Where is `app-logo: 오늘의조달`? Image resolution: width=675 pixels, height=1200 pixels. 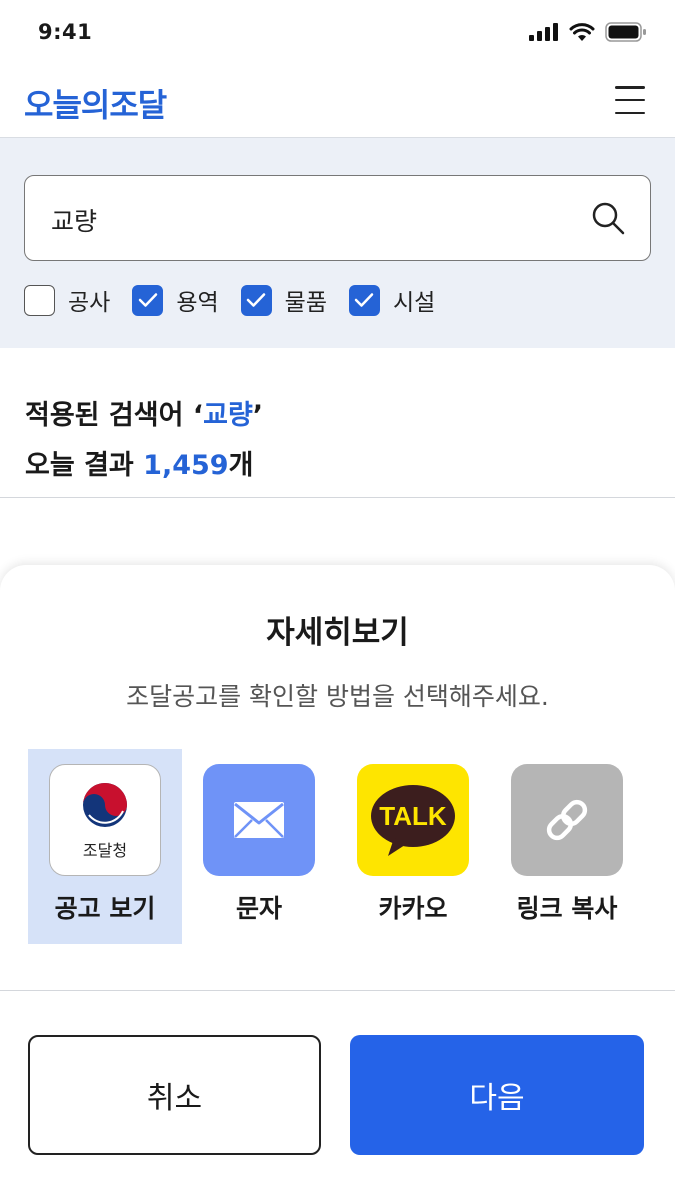 app-logo: 오늘의조달 is located at coordinates (95, 103).